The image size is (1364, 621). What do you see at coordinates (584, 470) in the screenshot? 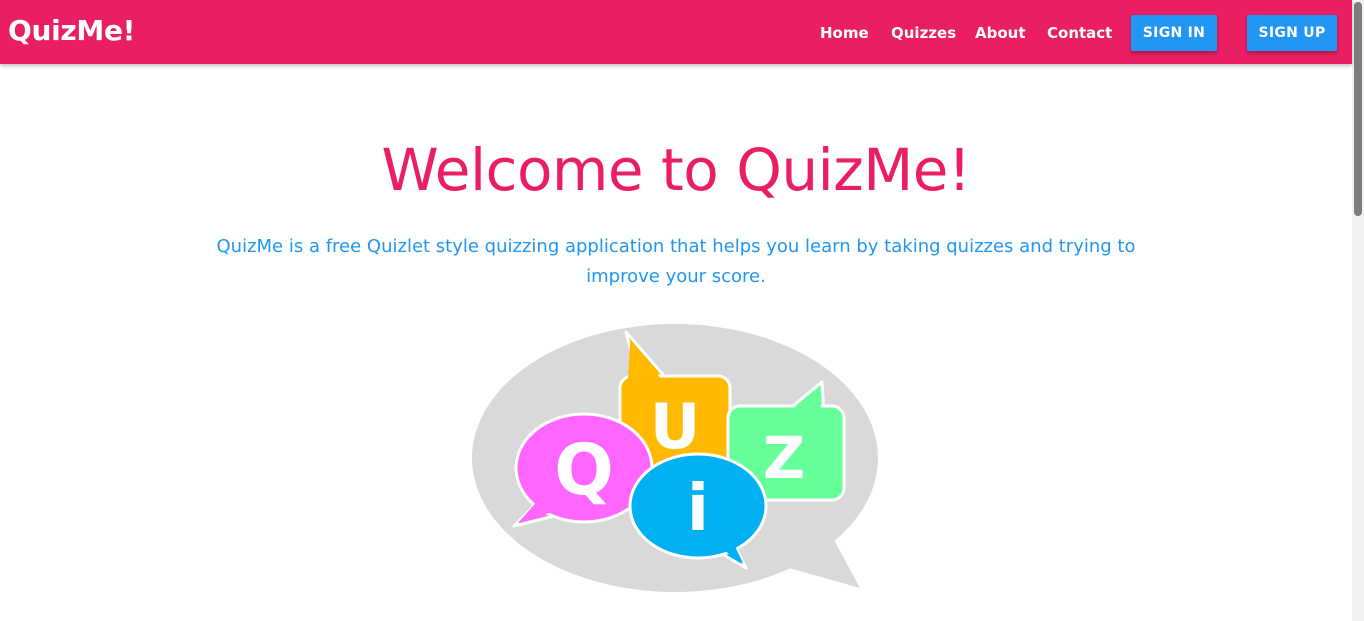
I see `letter-q: Q` at bounding box center [584, 470].